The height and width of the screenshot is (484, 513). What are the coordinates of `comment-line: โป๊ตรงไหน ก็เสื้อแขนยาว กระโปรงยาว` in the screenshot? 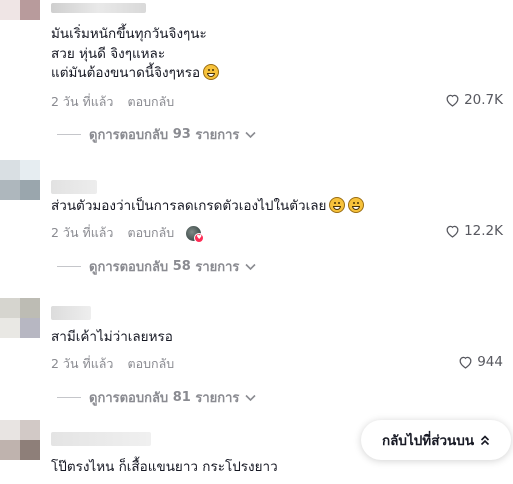 It's located at (164, 467).